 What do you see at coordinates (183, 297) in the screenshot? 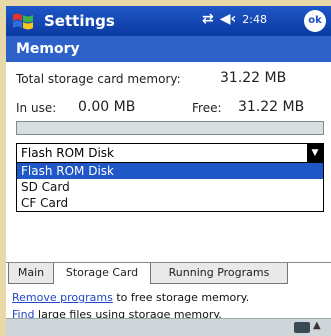
I see `remove-programs-text: to free storage memory.` at bounding box center [183, 297].